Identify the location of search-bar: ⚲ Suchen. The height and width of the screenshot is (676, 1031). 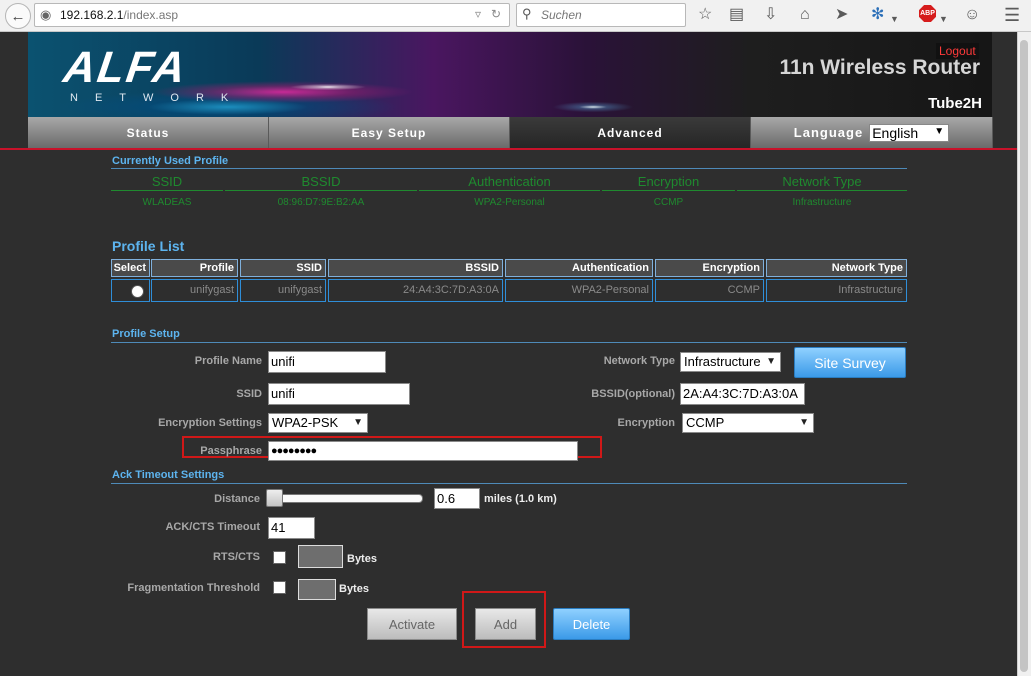
(601, 15).